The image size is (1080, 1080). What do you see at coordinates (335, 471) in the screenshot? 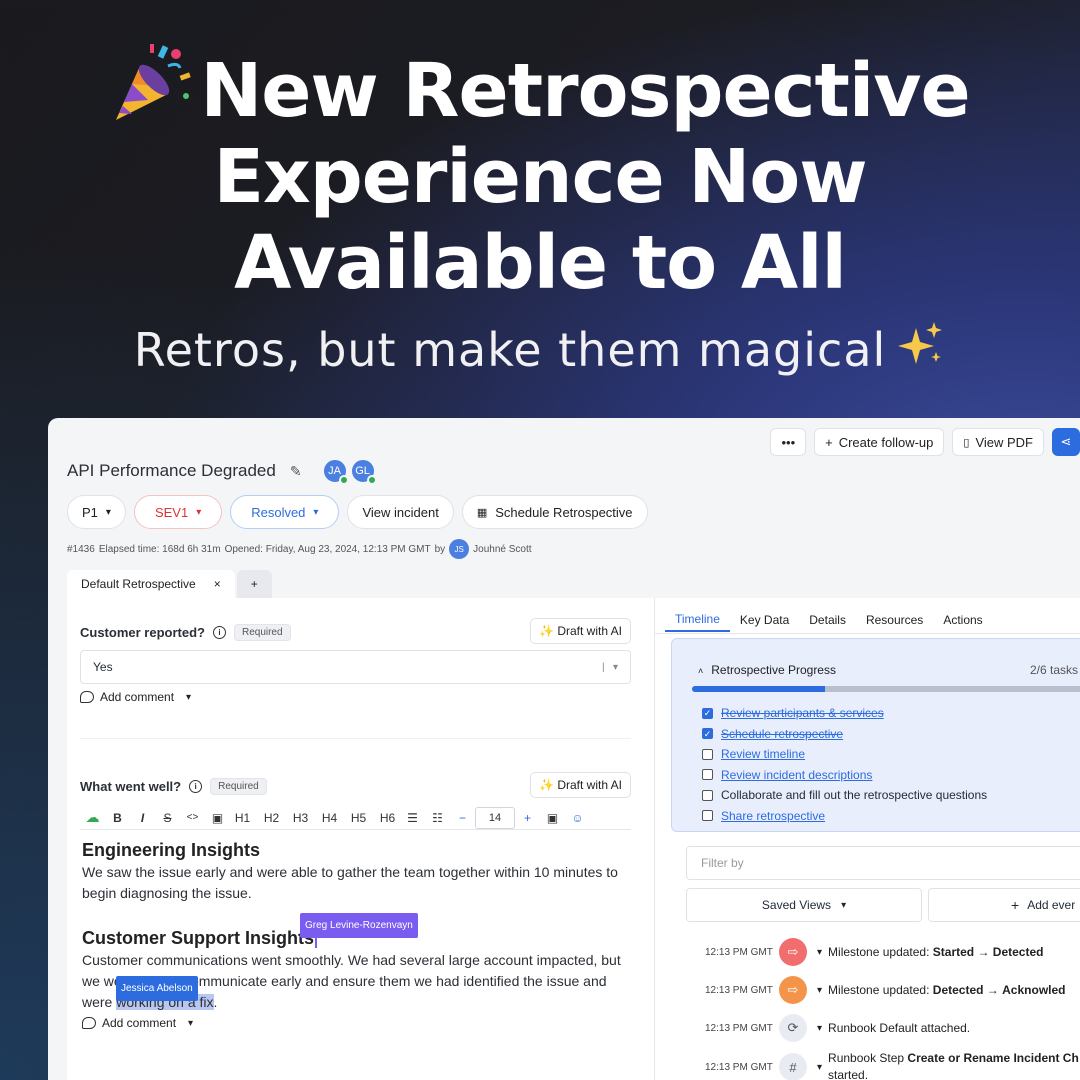
I see `avatar: JA` at bounding box center [335, 471].